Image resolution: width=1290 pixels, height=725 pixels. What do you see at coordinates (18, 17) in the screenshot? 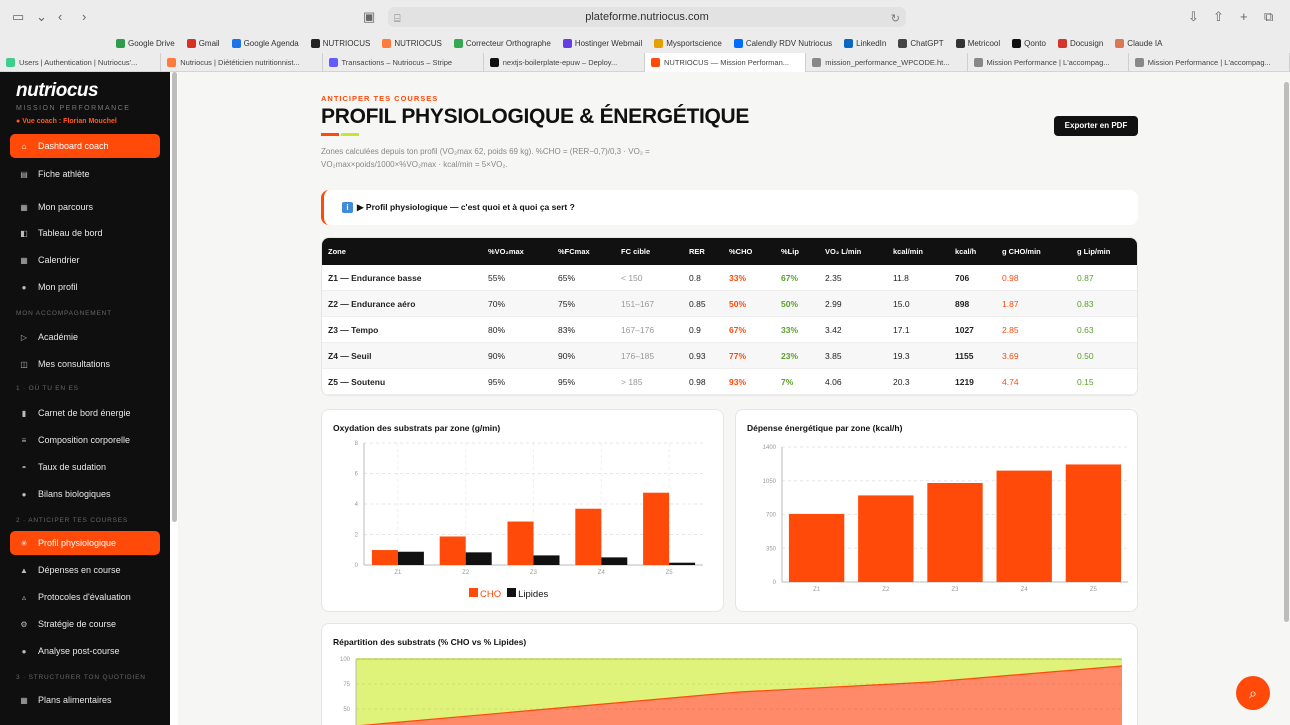
I see `sidebar-toggle-icon: ▭` at bounding box center [18, 17].